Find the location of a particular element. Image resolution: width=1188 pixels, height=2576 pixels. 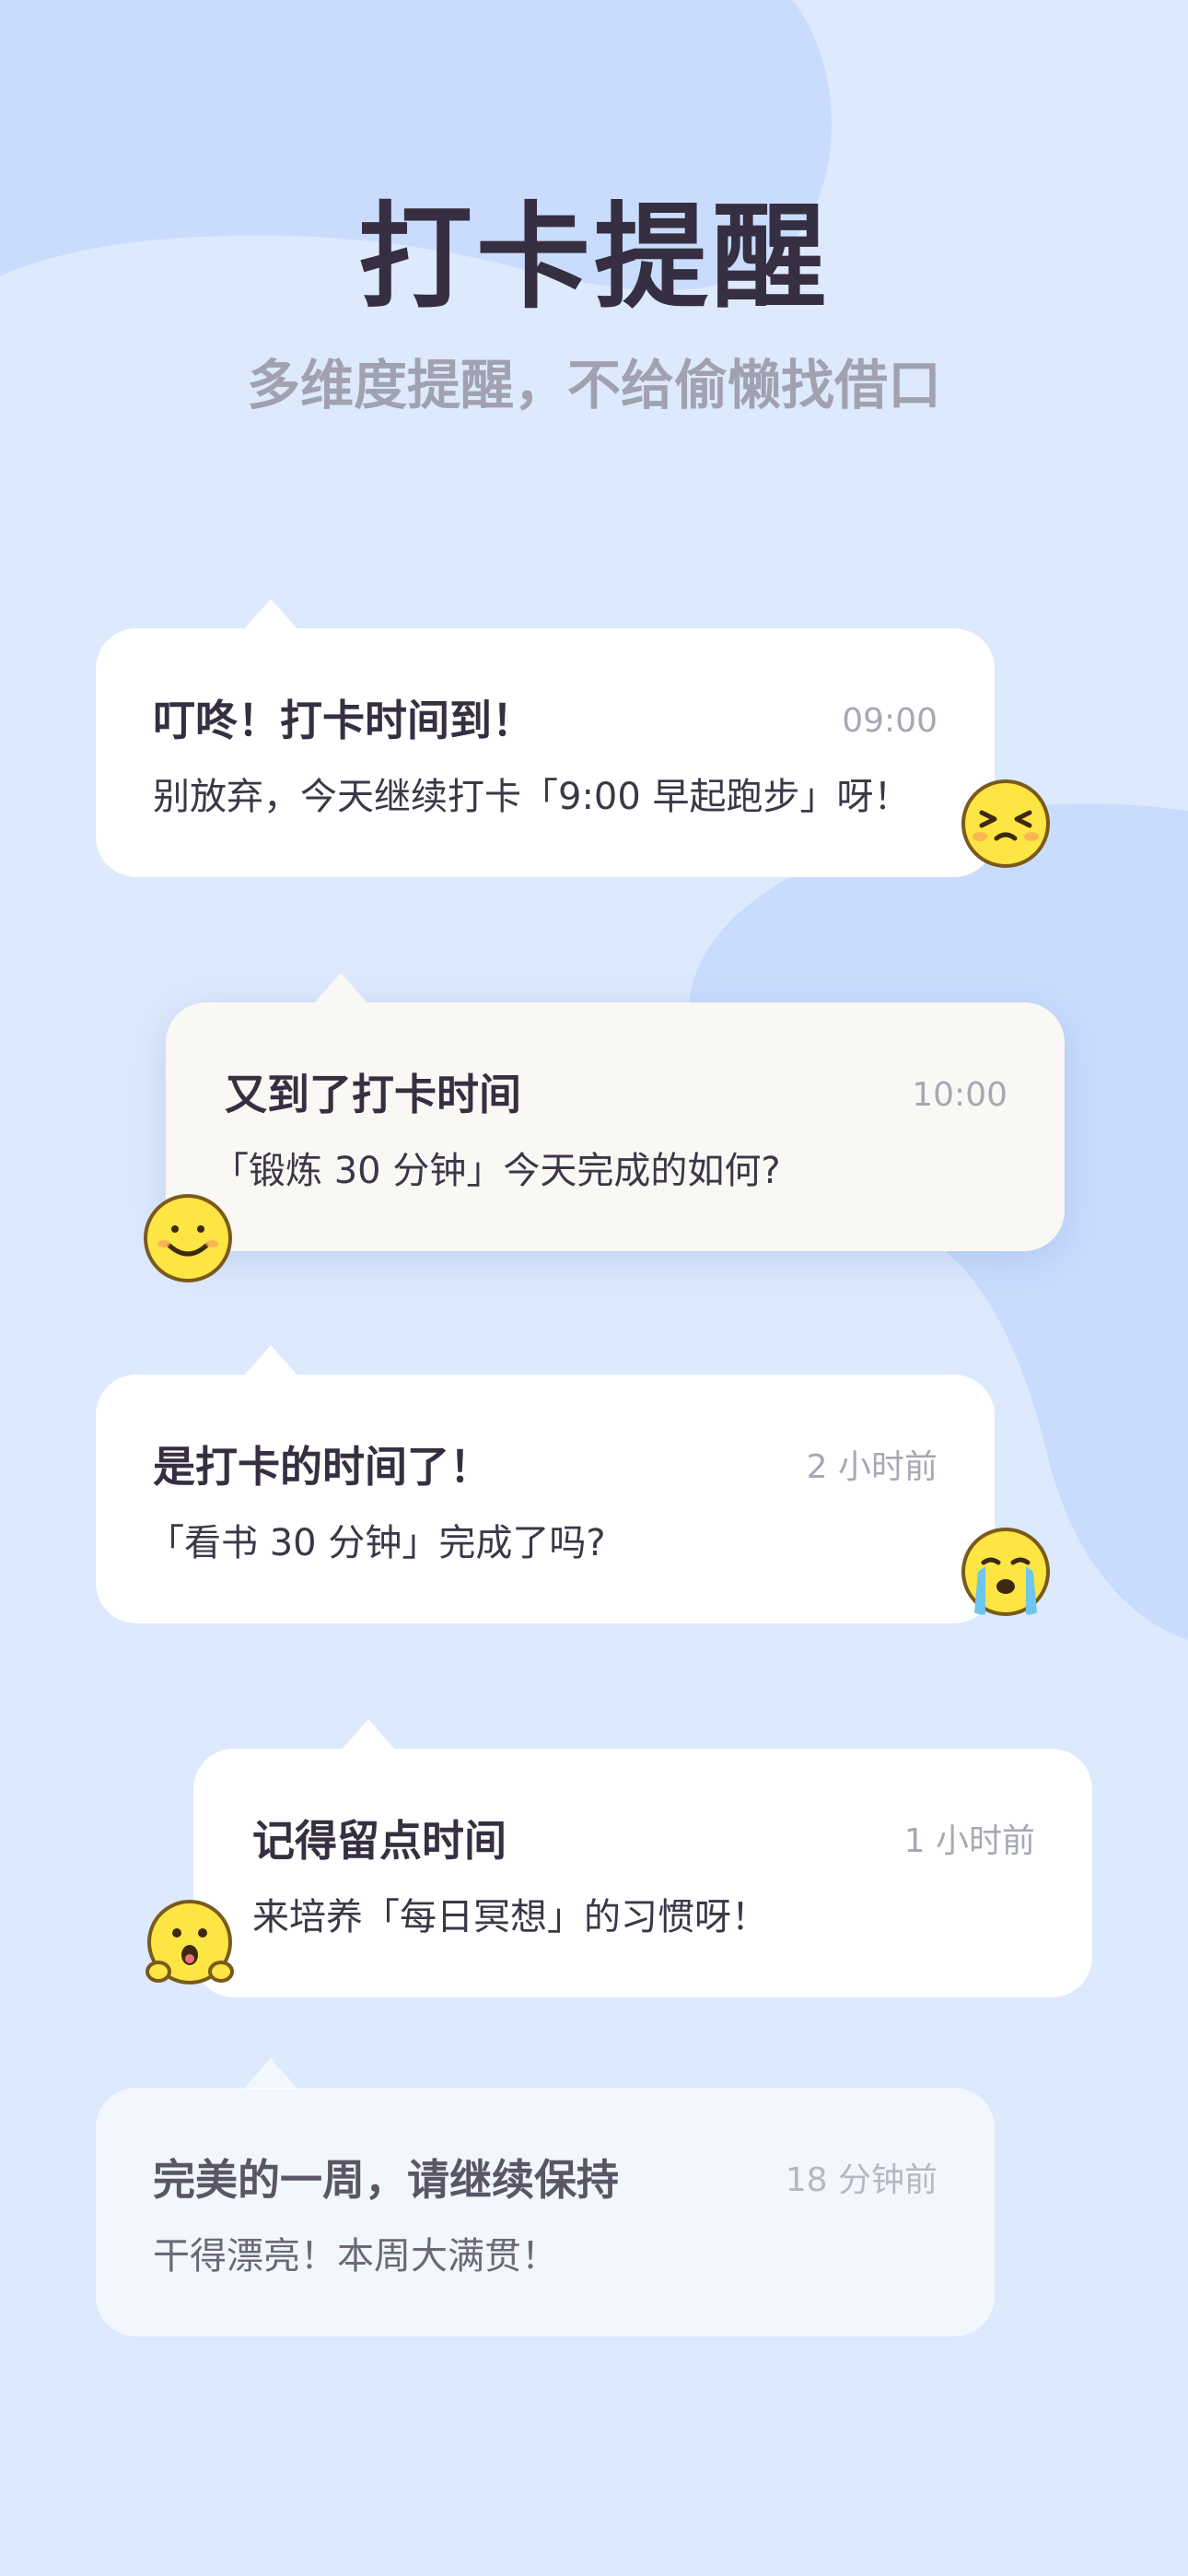

surprised-face-icon is located at coordinates (190, 1942).